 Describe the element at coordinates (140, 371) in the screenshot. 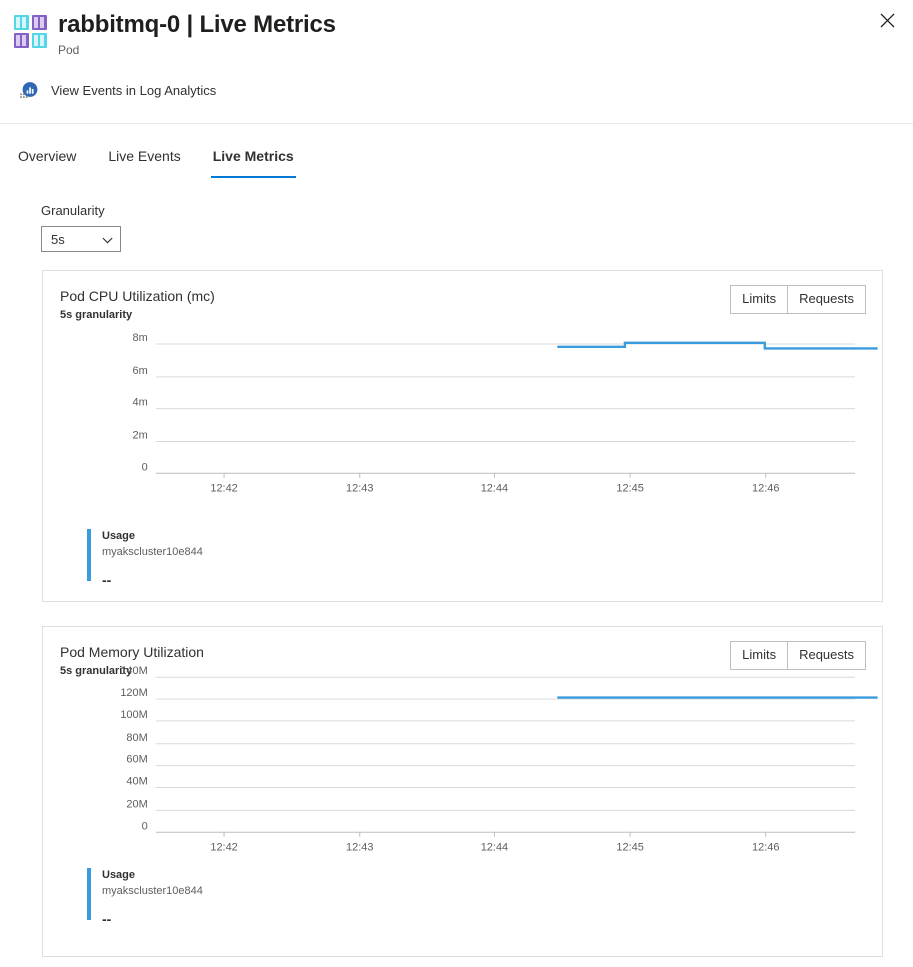

I see `svg-text: 6m` at that location.